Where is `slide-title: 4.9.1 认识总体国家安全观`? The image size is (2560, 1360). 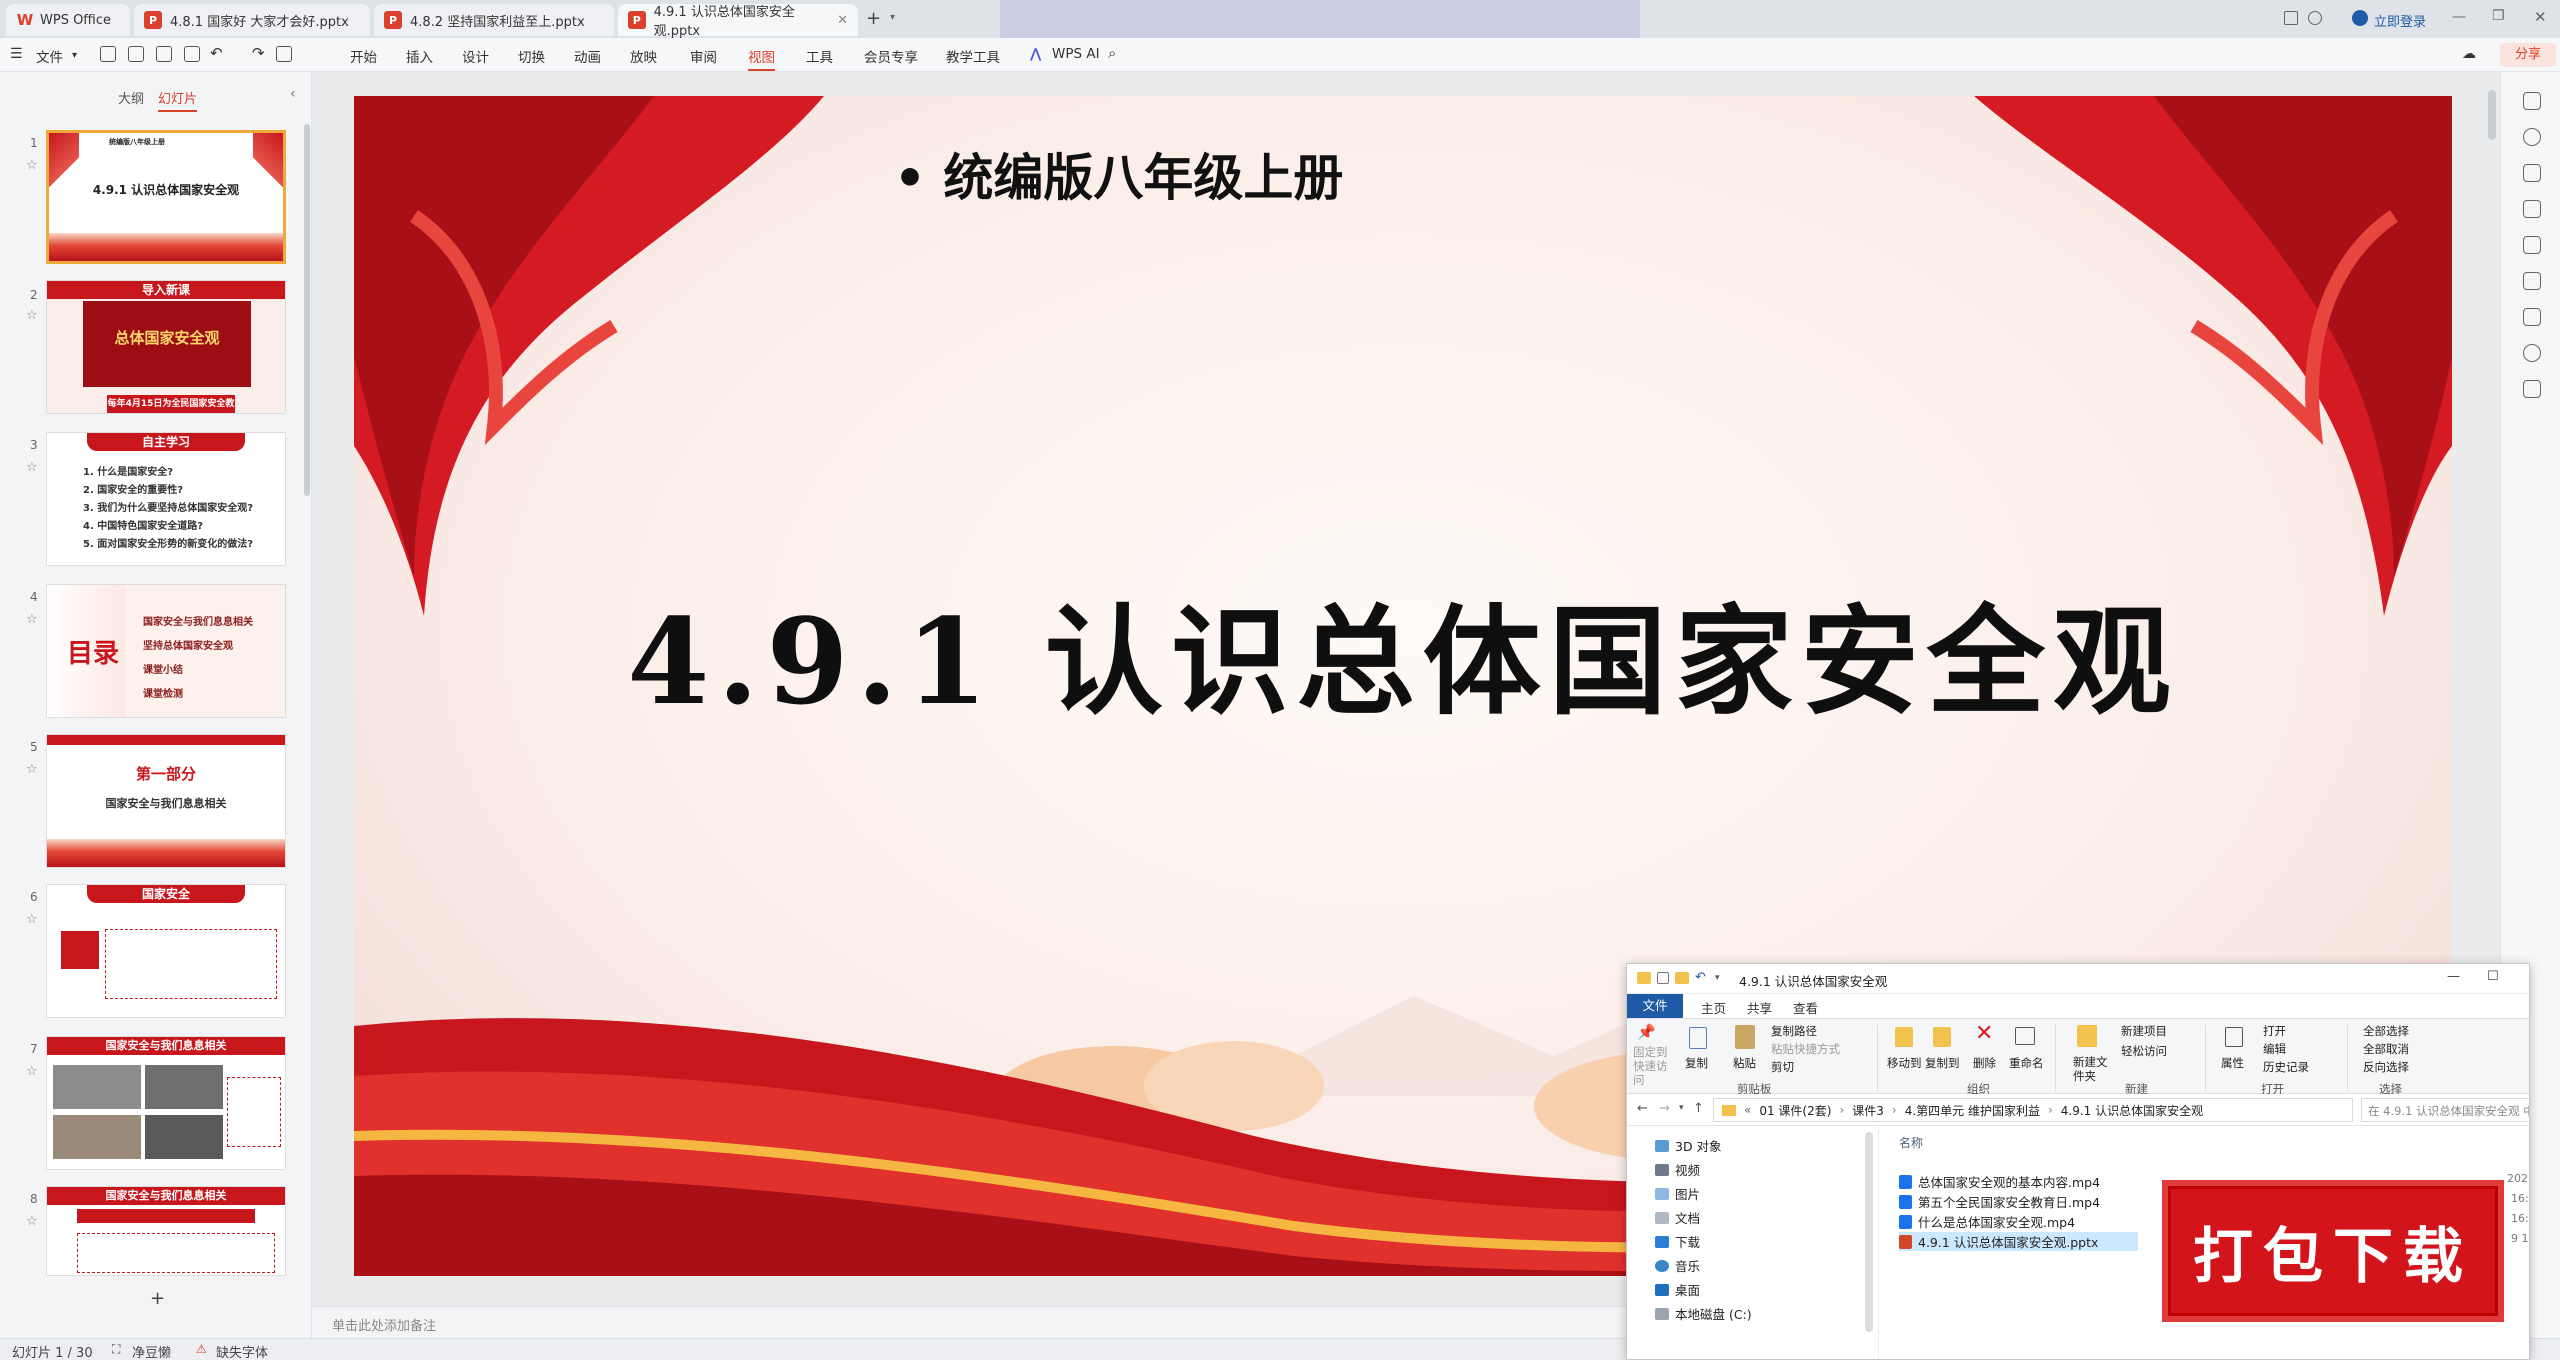
slide-title: 4.9.1 认识总体国家安全观 is located at coordinates (1403, 651).